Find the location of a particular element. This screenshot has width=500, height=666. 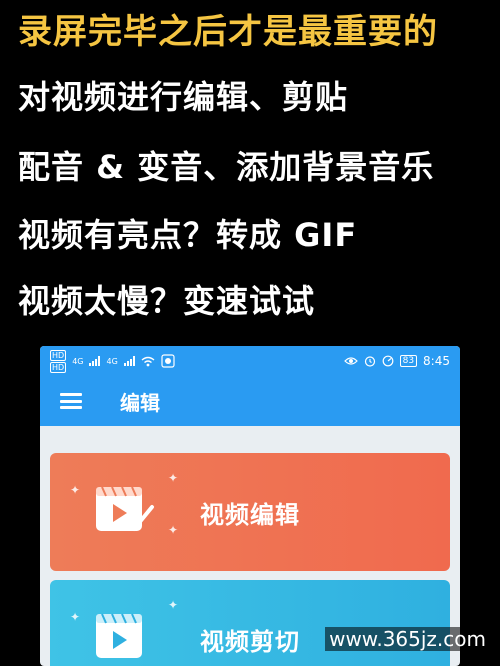

speed-icon is located at coordinates (387, 361).